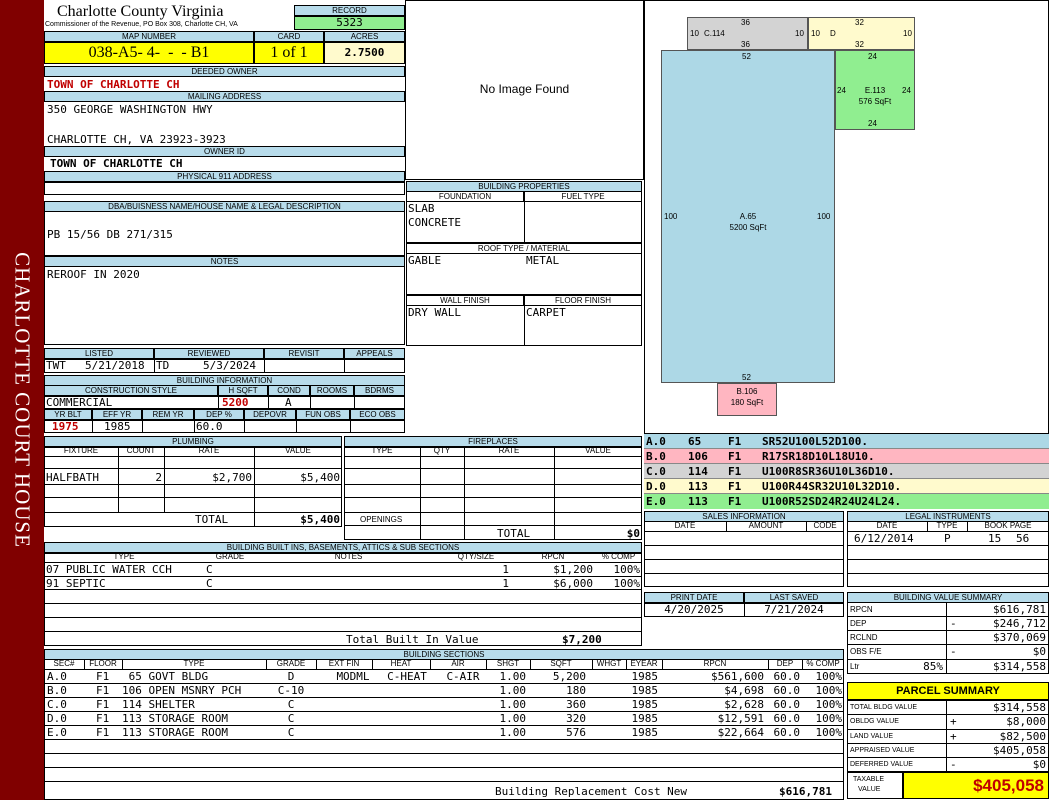 The height and width of the screenshot is (800, 1050). What do you see at coordinates (513, 718) in the screenshot?
I see `section-shgt: 1.00` at bounding box center [513, 718].